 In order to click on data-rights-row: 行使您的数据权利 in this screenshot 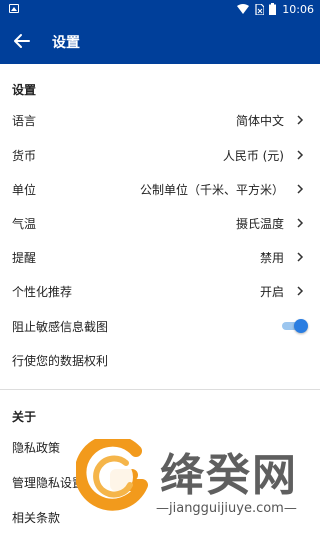, I will do `click(160, 360)`.